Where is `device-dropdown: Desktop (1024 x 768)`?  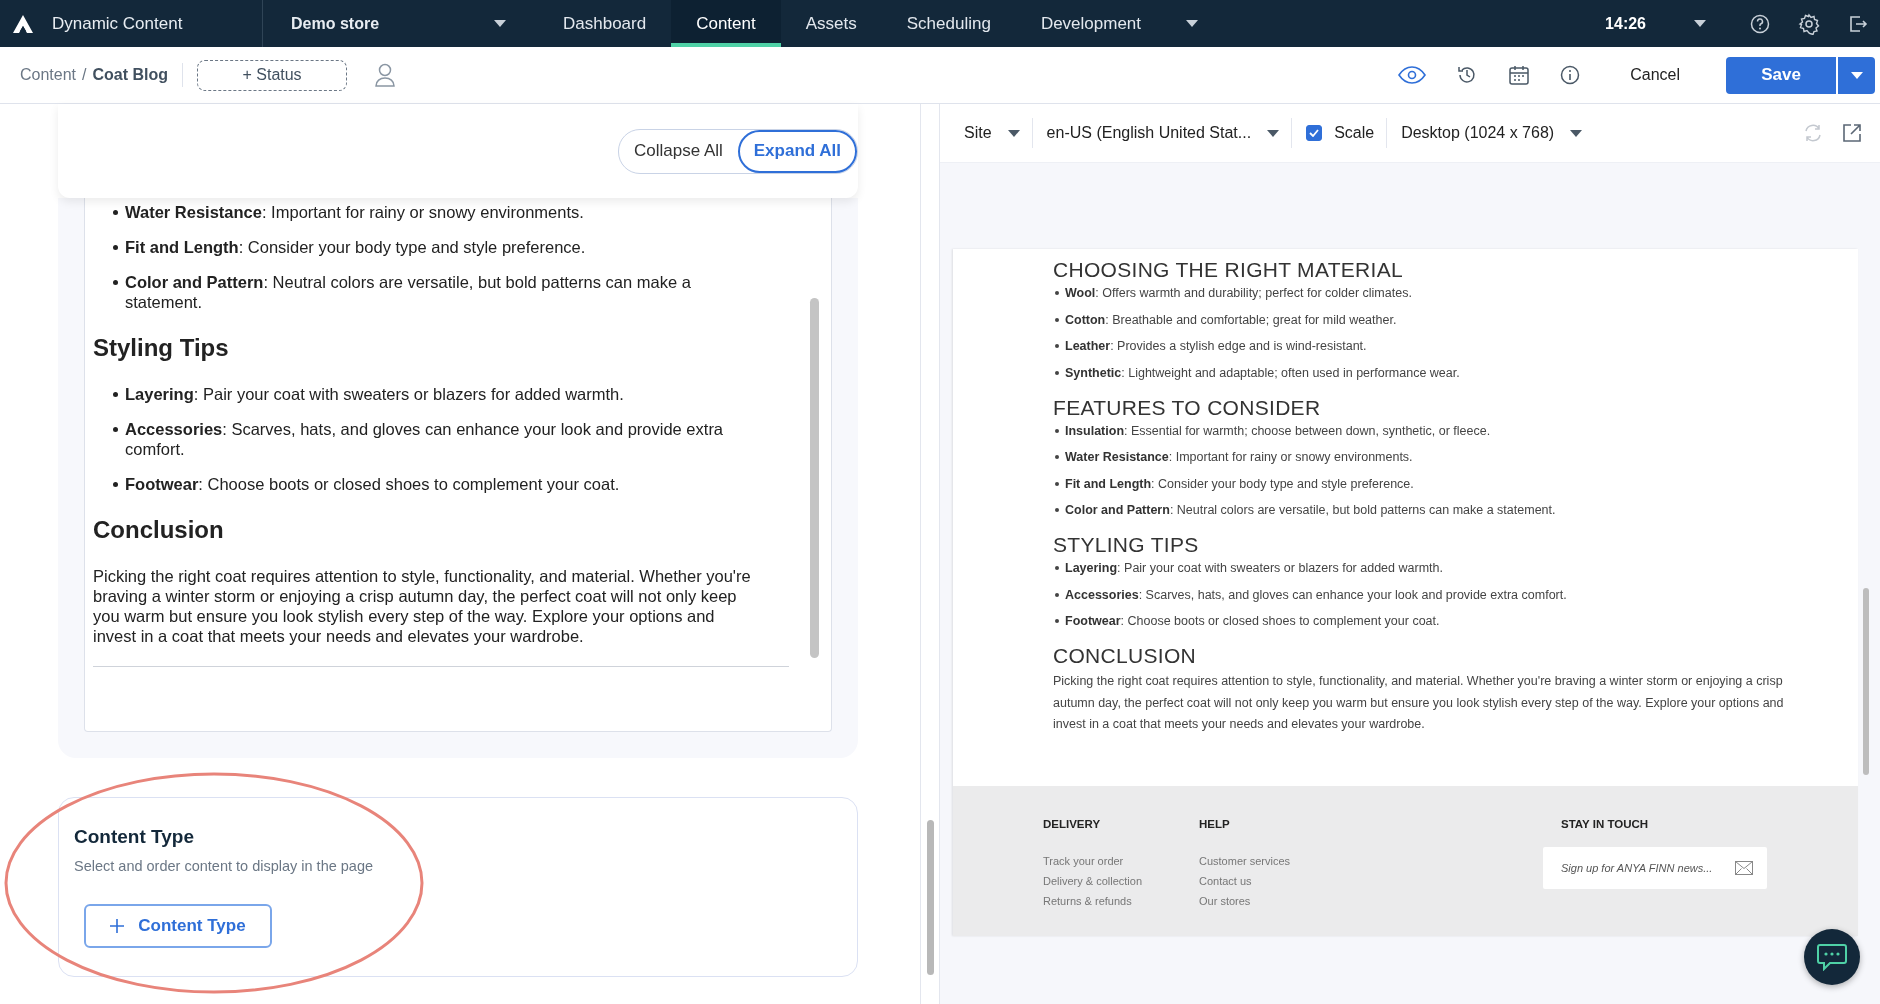
device-dropdown: Desktop (1024 x 768) is located at coordinates (1498, 133).